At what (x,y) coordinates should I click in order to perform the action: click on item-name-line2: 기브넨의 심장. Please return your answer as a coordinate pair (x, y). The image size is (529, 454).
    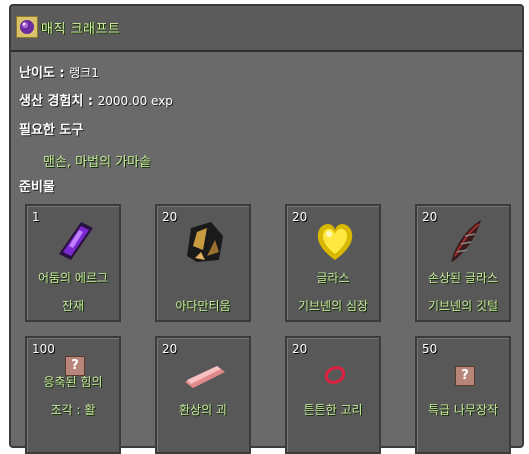
    Looking at the image, I should click on (333, 306).